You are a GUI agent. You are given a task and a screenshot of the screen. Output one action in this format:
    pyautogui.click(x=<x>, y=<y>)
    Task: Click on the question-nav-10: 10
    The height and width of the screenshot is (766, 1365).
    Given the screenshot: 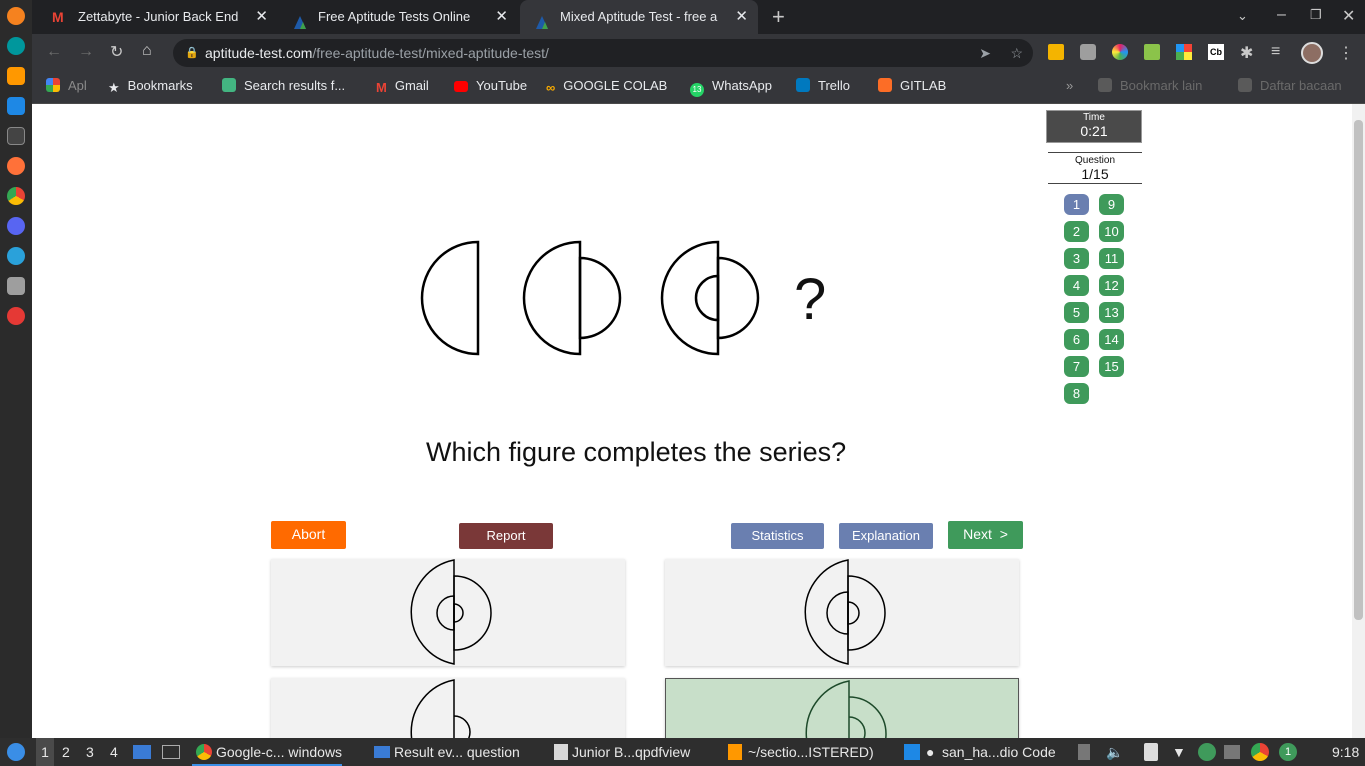 What is the action you would take?
    pyautogui.click(x=1111, y=231)
    